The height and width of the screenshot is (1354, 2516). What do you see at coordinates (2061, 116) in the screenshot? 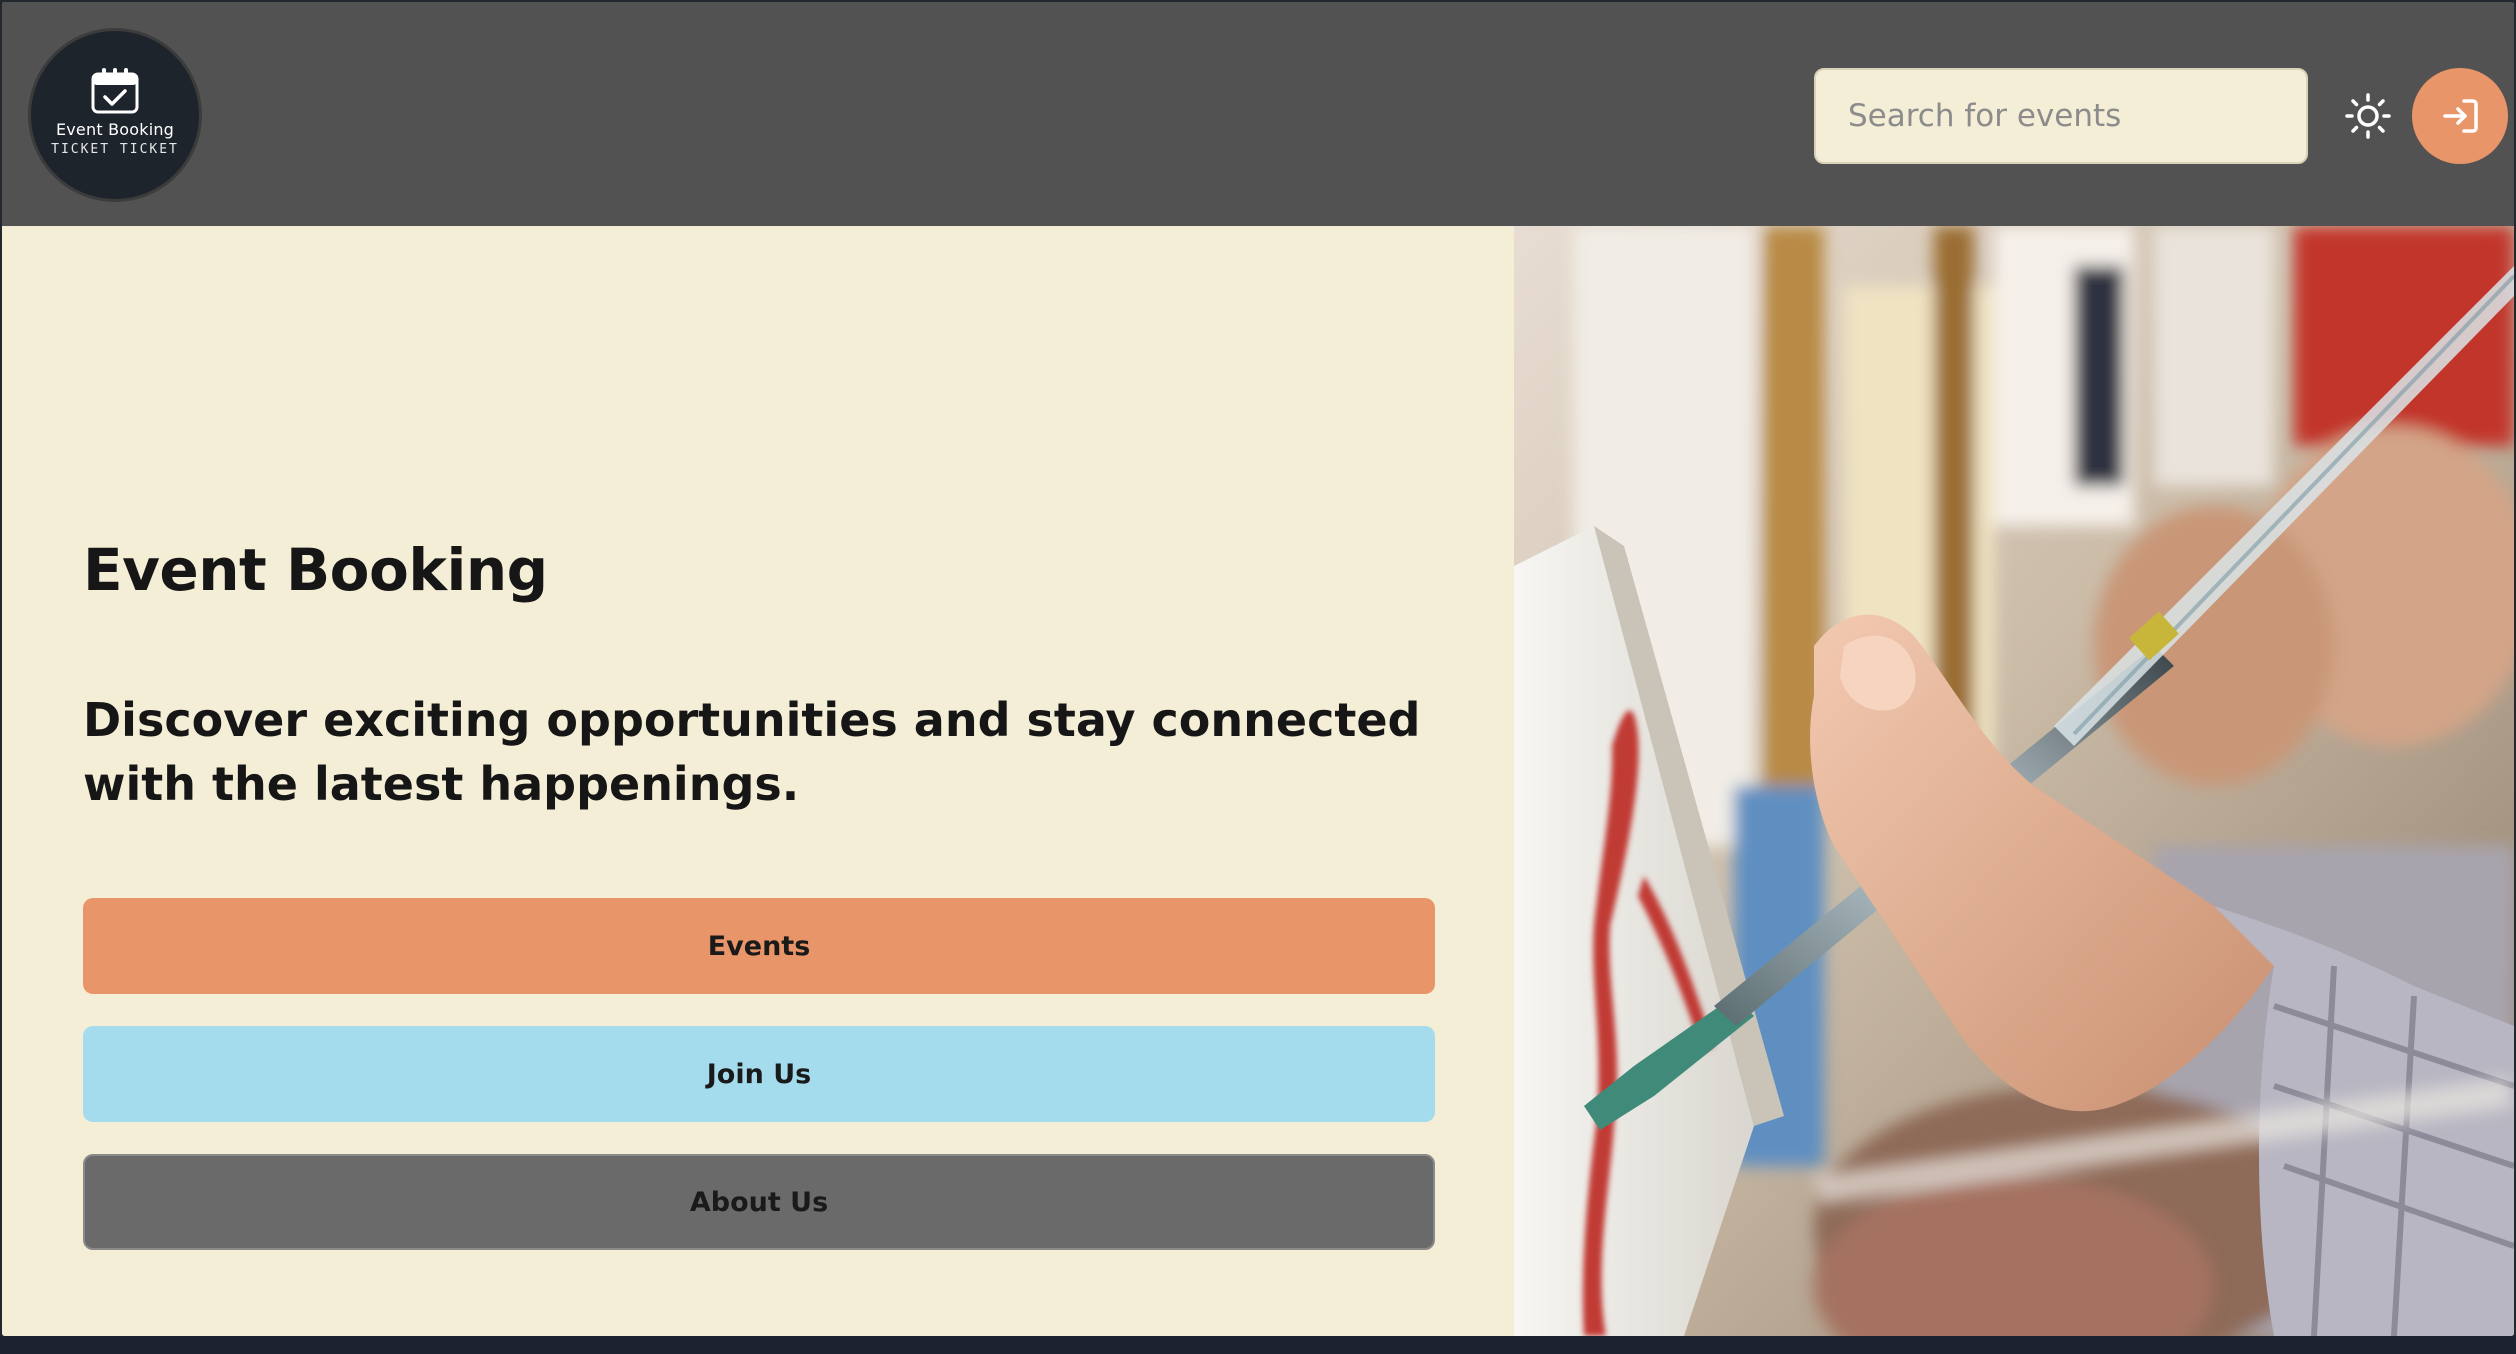
I see `search-input` at bounding box center [2061, 116].